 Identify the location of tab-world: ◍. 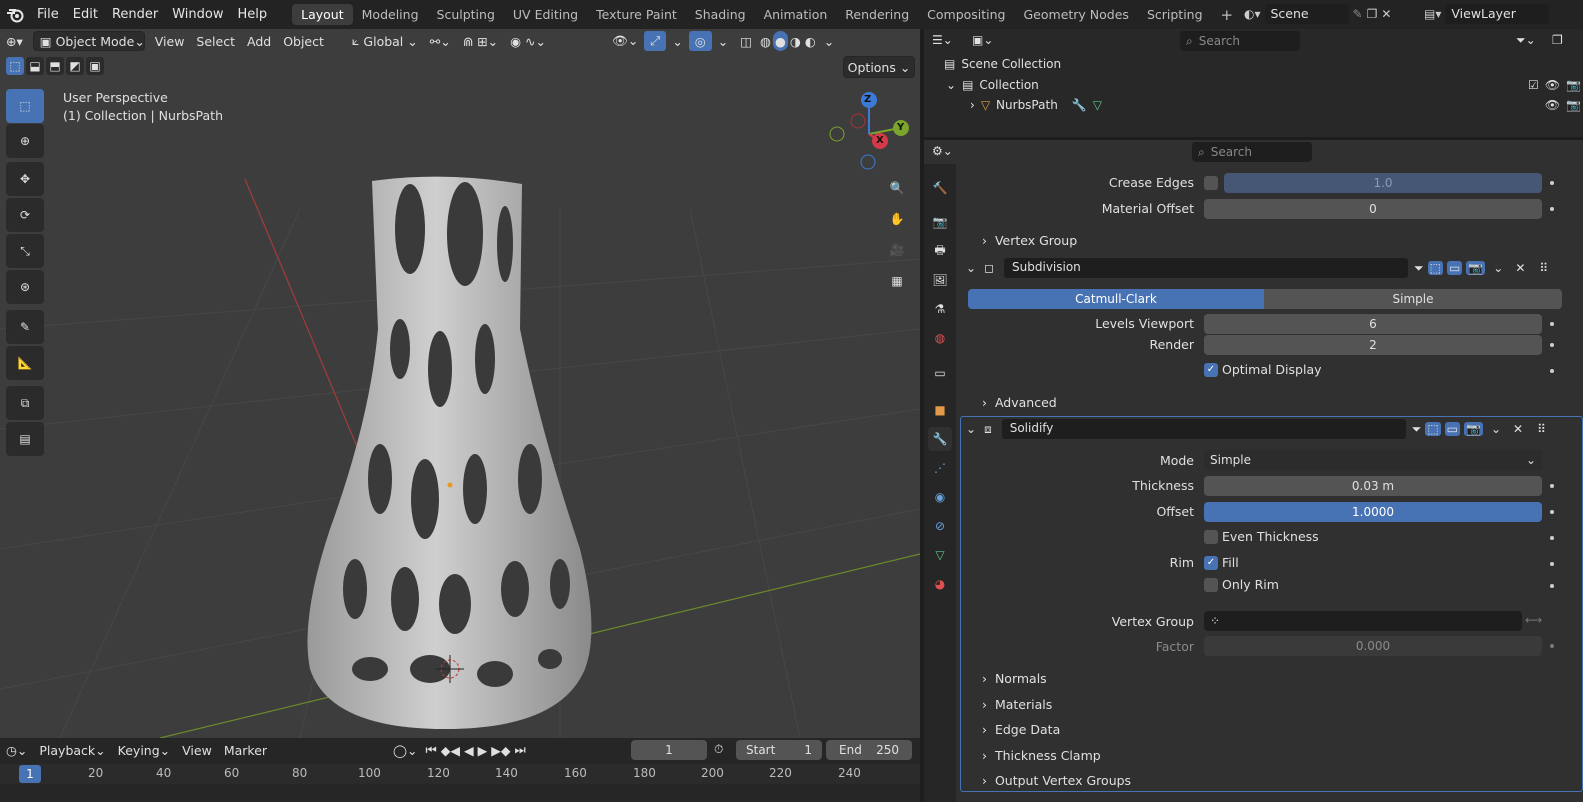
(940, 338).